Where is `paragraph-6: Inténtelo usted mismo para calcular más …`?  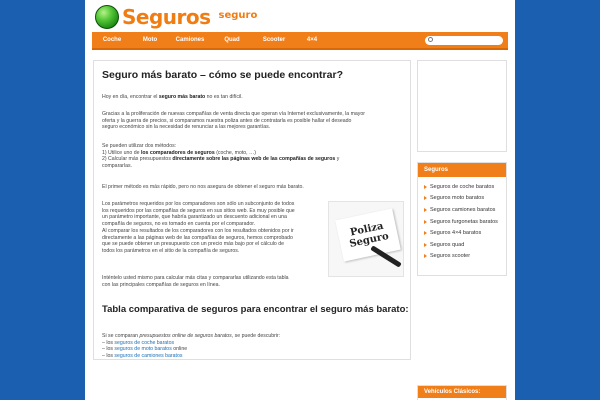
paragraph-6: Inténtelo usted mismo para calcular más … is located at coordinates (195, 281).